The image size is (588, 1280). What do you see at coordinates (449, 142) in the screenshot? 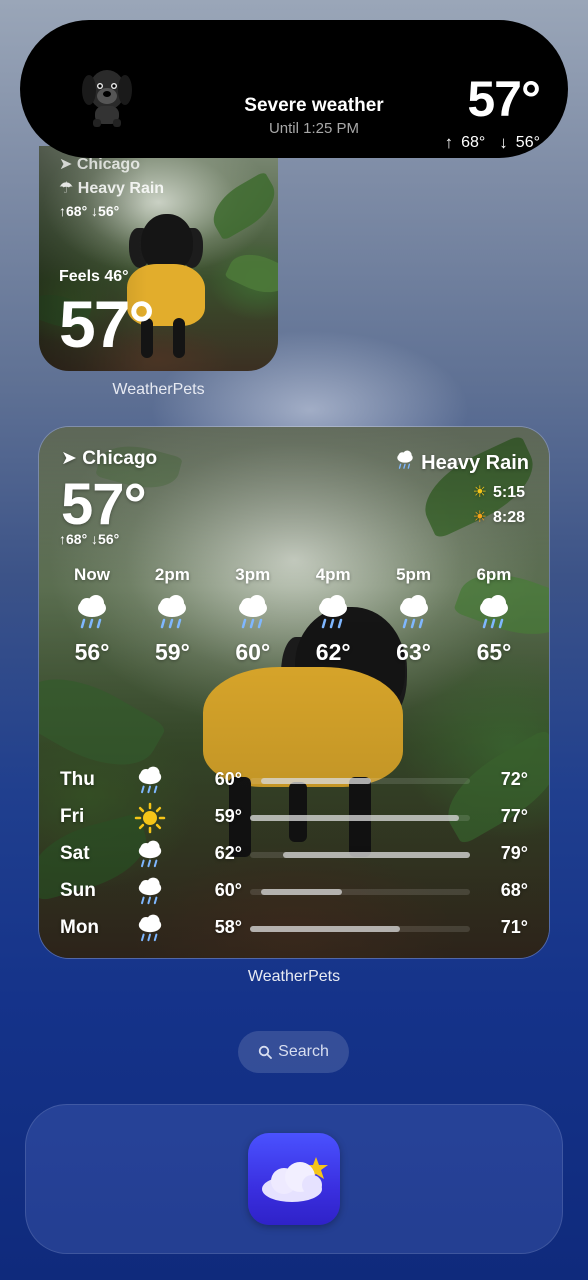
I see `arrow-up-icon: ↑` at bounding box center [449, 142].